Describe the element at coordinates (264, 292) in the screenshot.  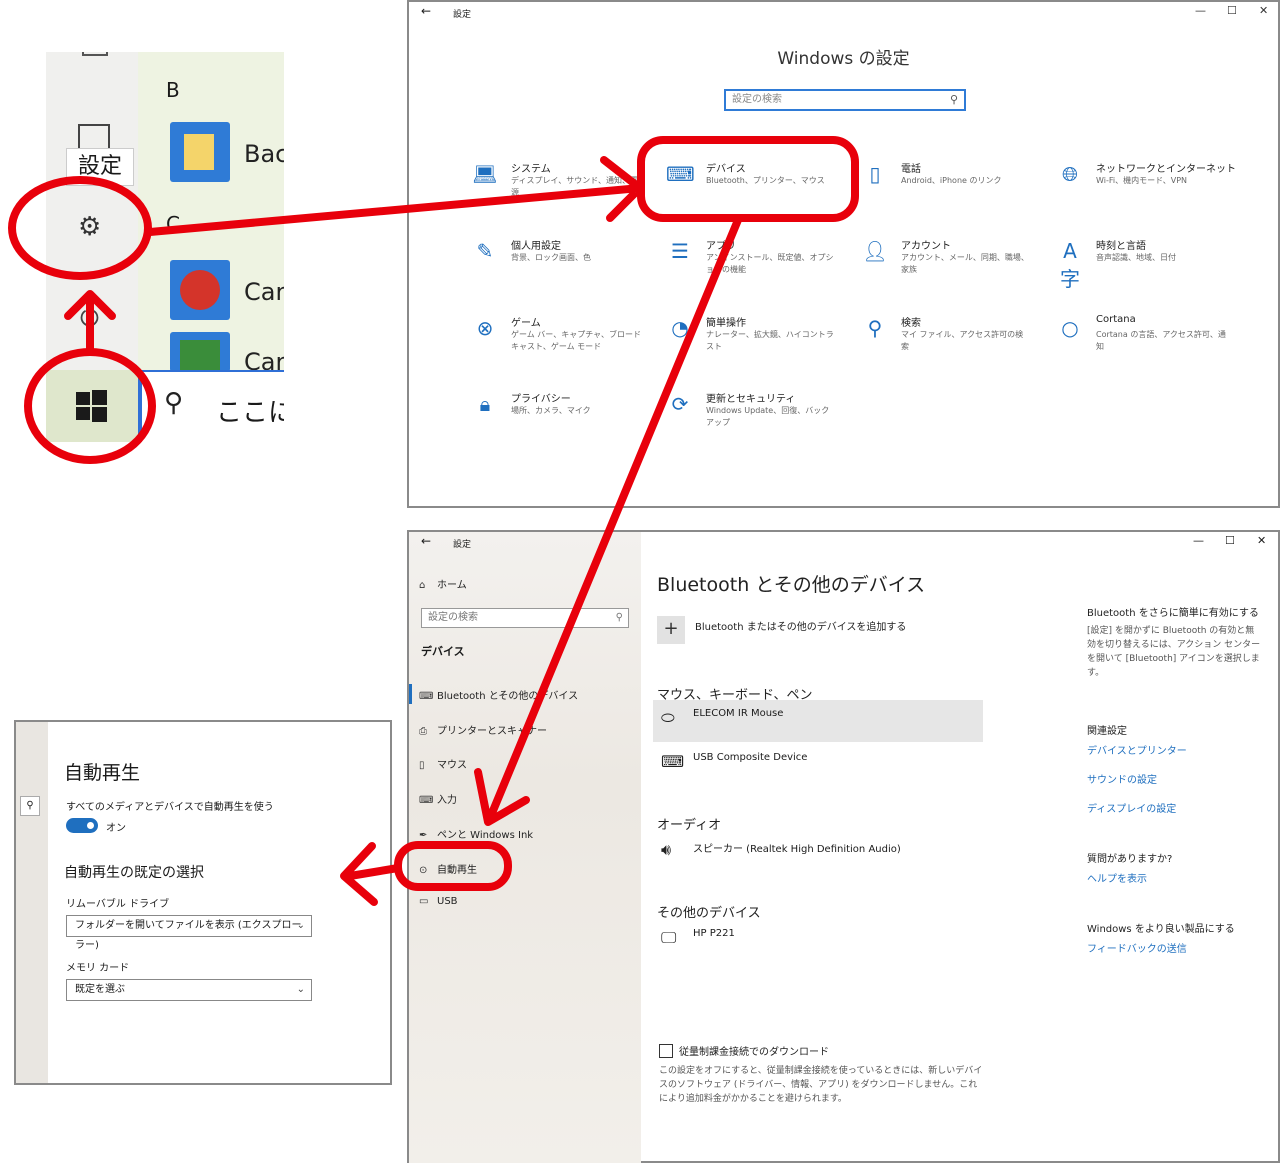
I see `app-label-candy-1: Can` at that location.